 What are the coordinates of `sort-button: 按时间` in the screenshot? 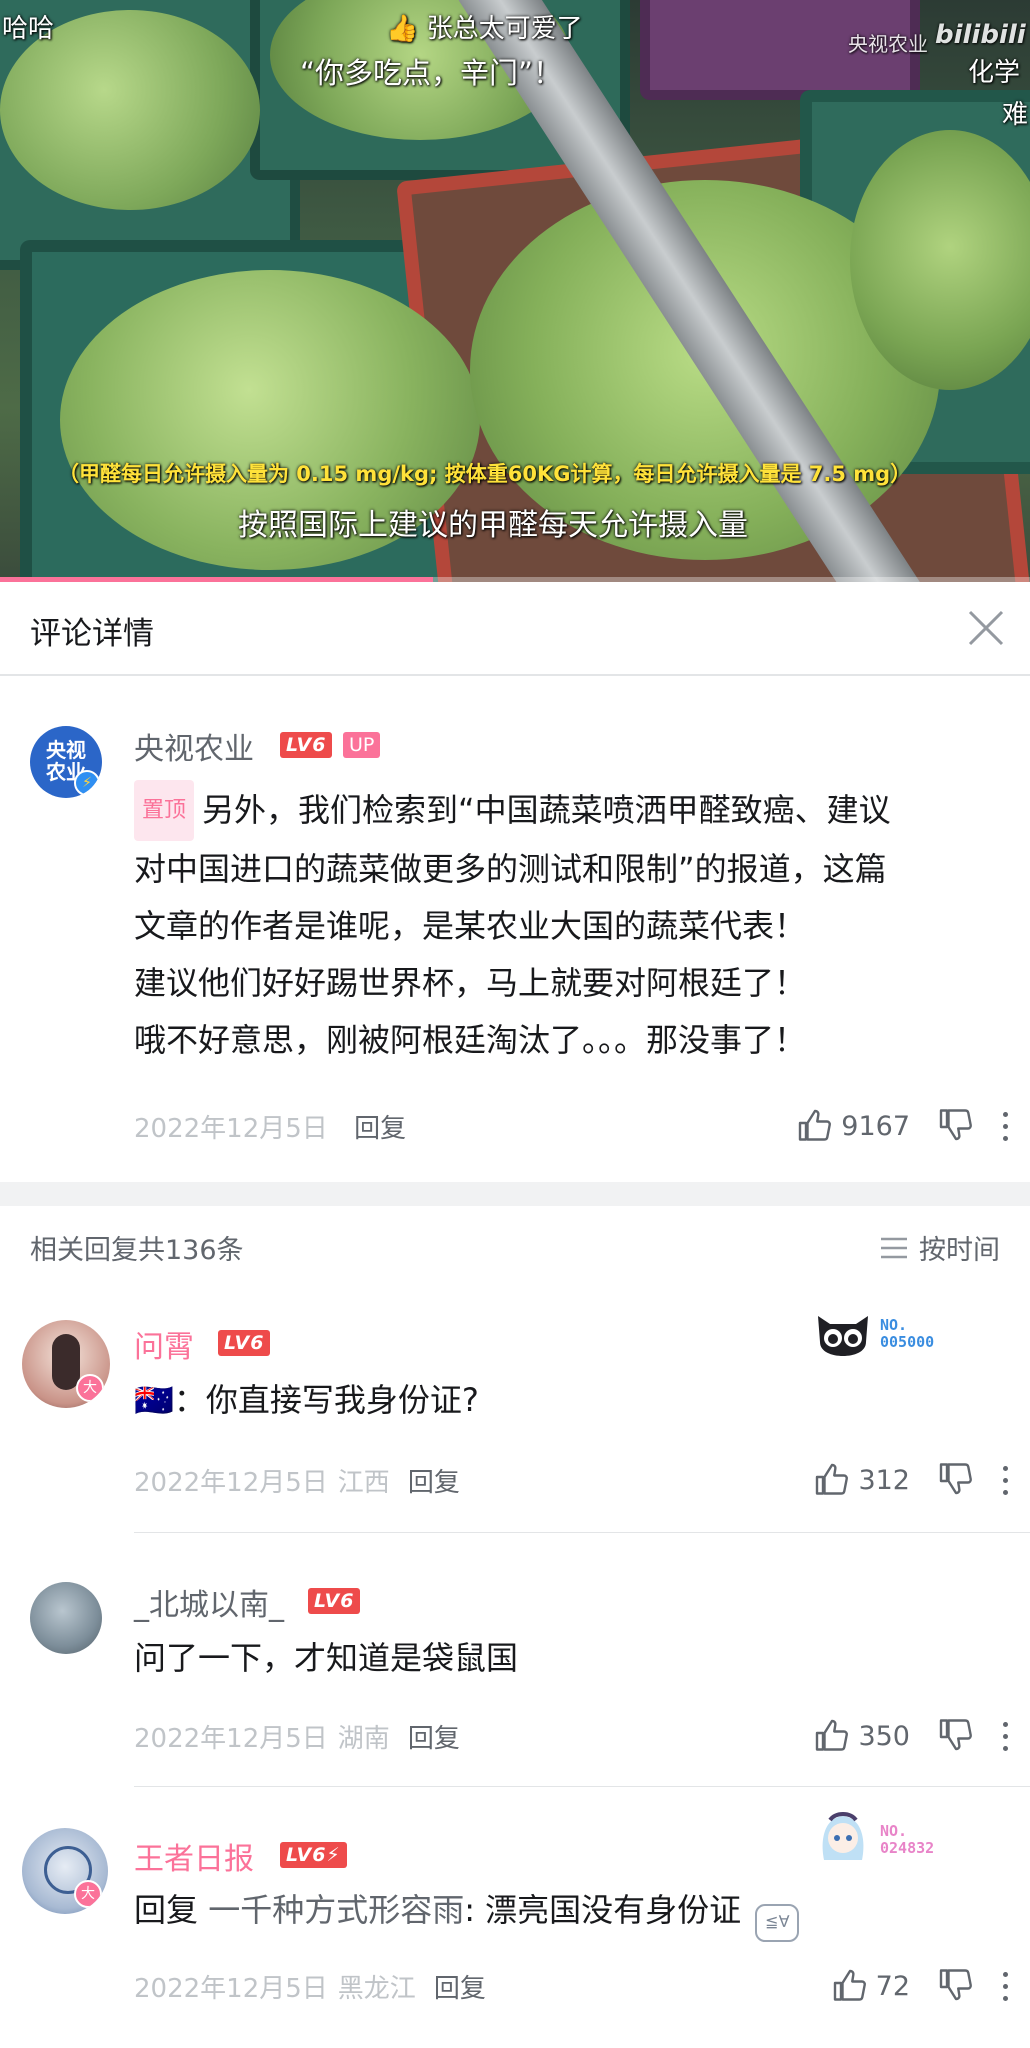 It's located at (939, 1247).